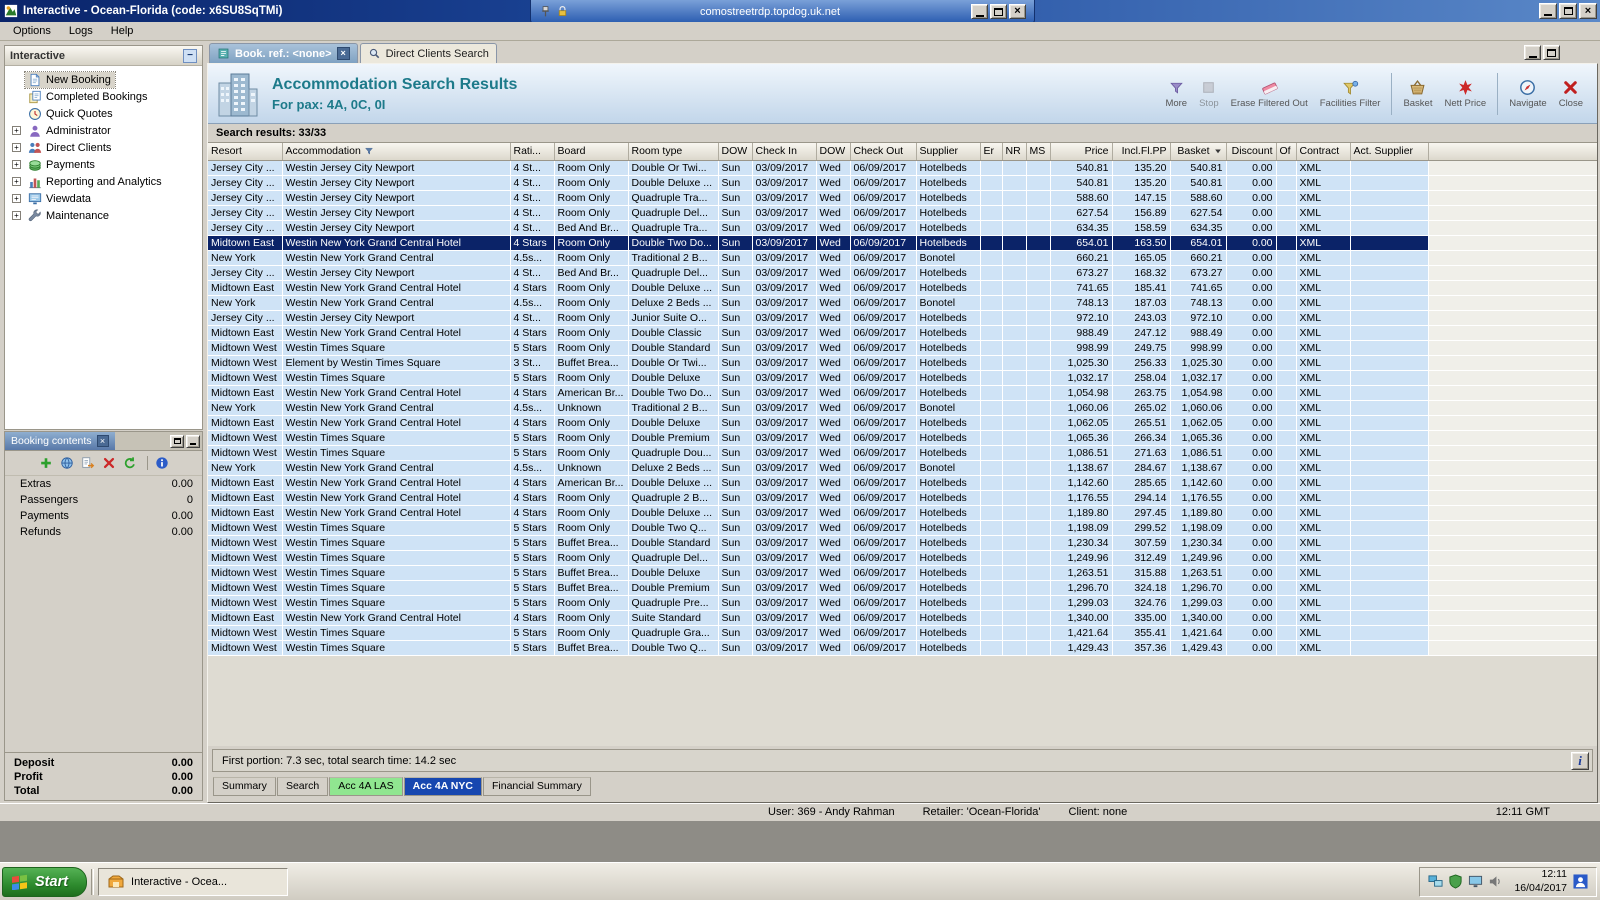  Describe the element at coordinates (1571, 94) in the screenshot. I see `close-button: Close` at that location.